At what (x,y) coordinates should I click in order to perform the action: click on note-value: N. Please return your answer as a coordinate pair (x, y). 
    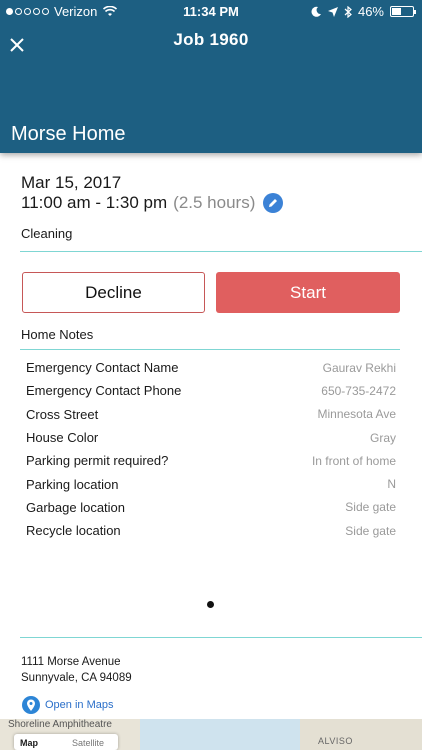
    Looking at the image, I should click on (391, 484).